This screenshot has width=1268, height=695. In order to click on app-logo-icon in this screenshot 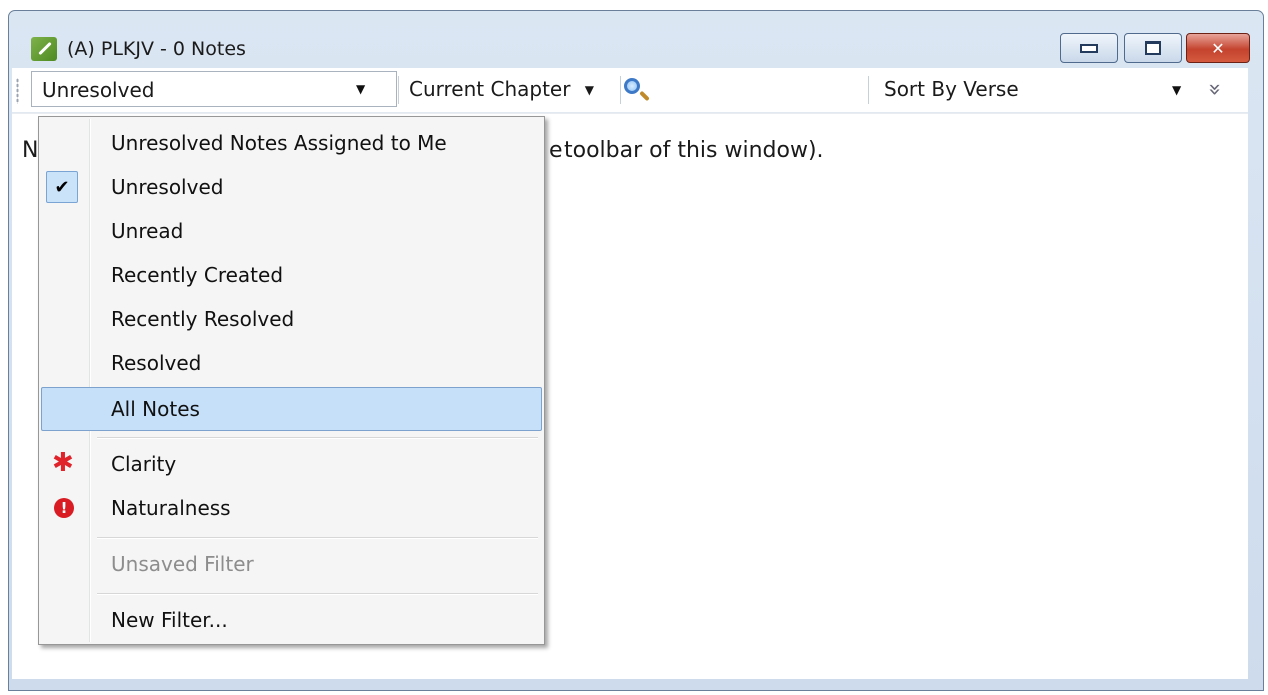, I will do `click(44, 49)`.